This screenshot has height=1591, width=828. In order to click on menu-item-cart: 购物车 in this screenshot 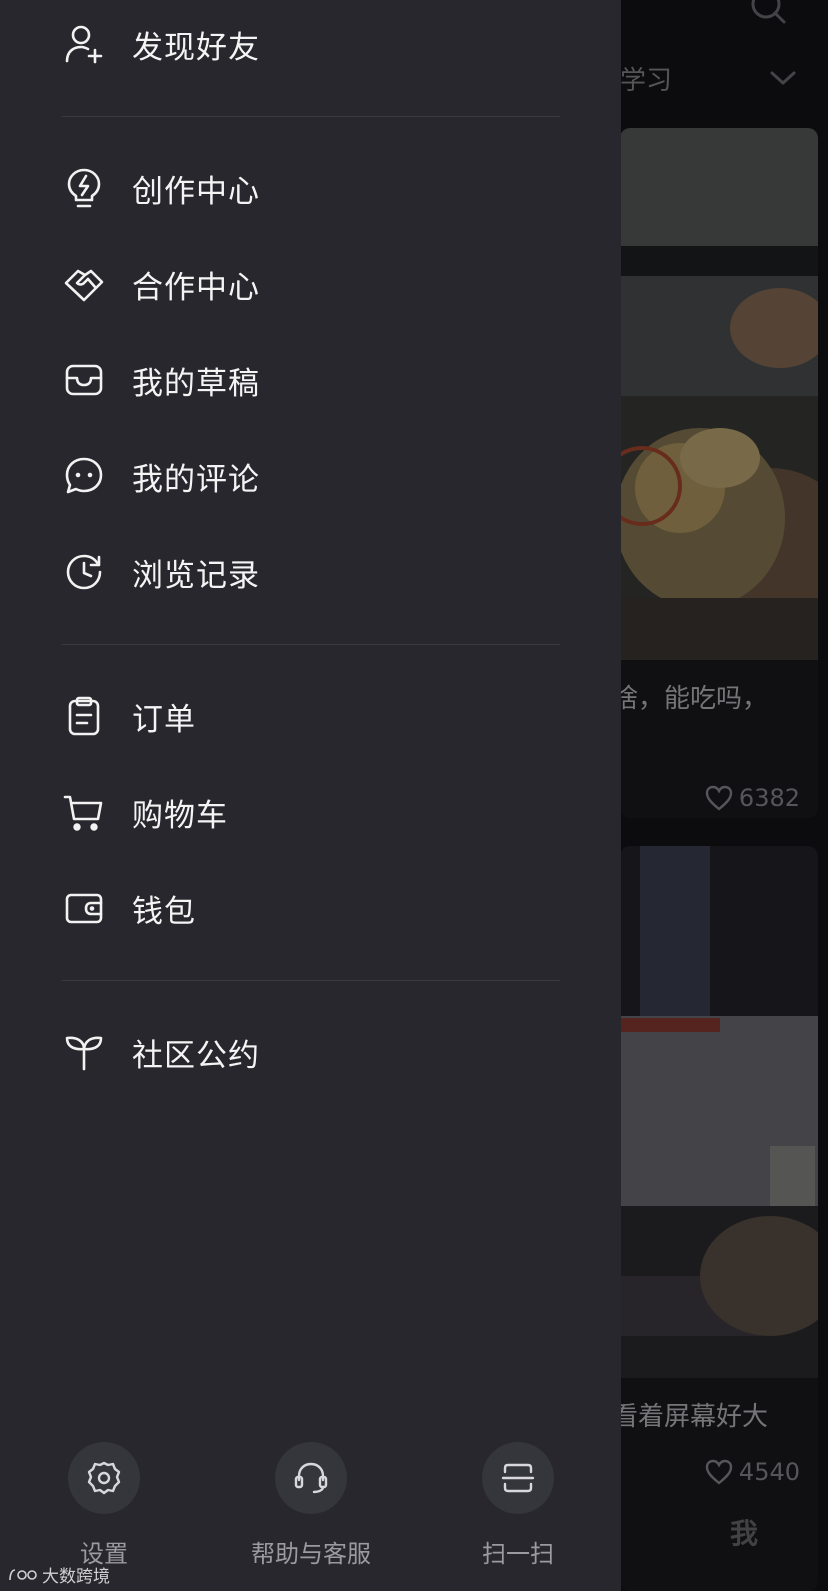, I will do `click(145, 812)`.